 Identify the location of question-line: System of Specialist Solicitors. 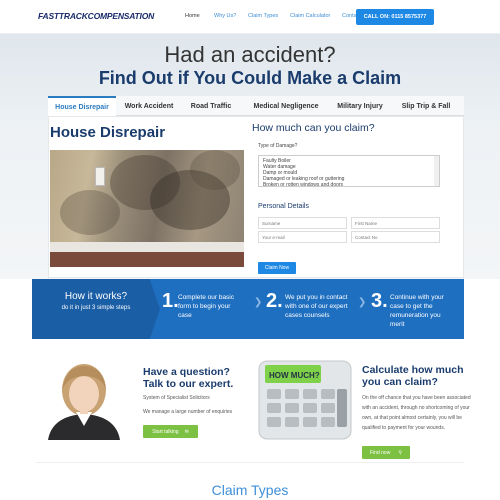
(176, 398).